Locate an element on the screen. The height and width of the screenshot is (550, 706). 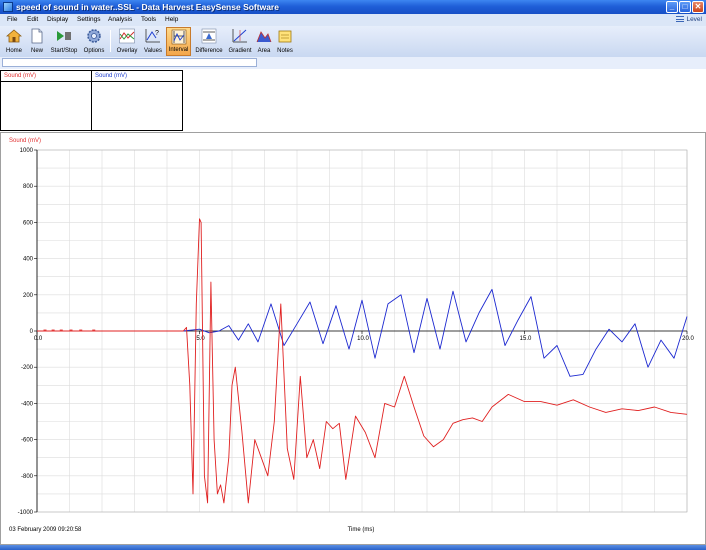
start-stop-button: Start/Stop is located at coordinates (64, 41).